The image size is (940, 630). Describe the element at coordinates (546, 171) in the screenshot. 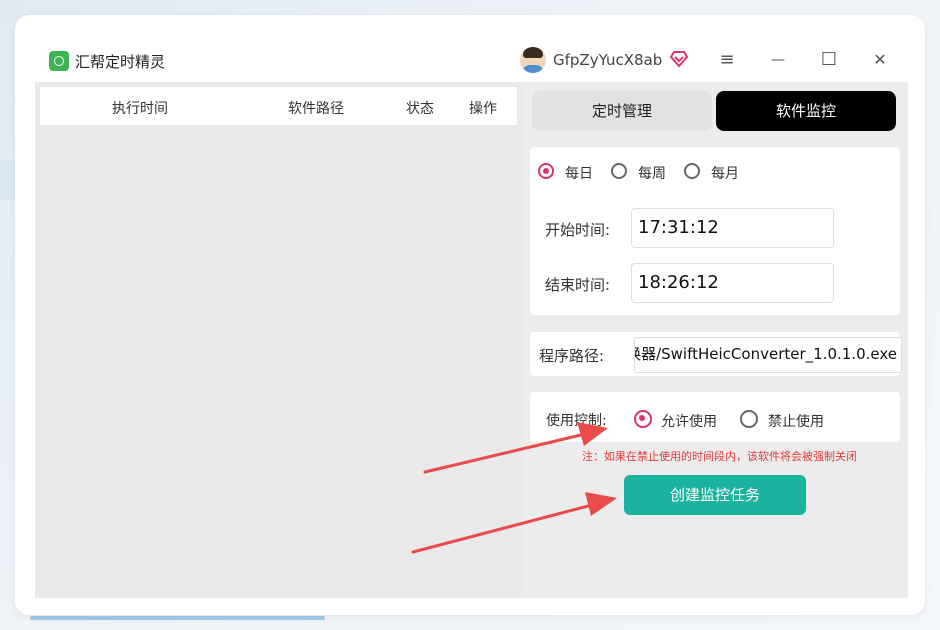

I see `radio-daily` at that location.